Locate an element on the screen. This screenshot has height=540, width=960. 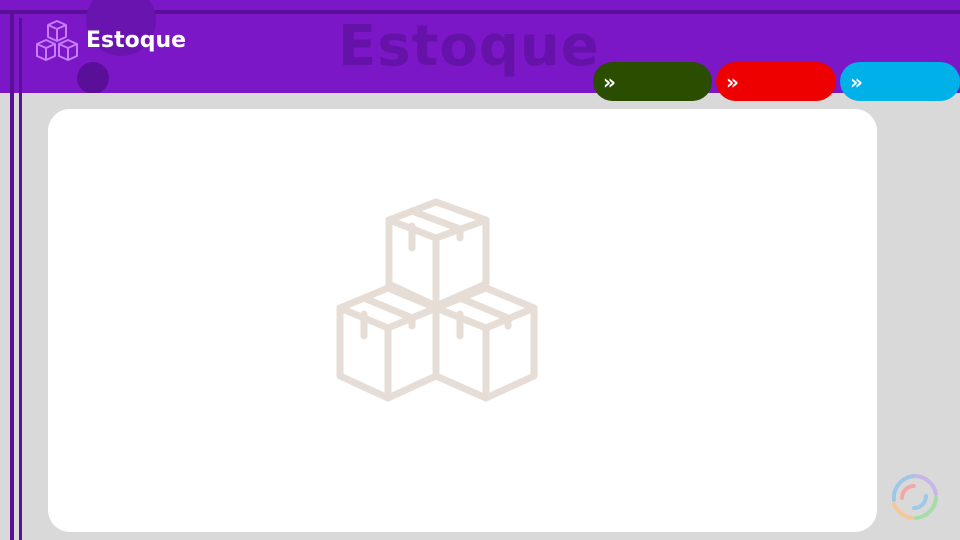
app-title: Estoque is located at coordinates (136, 40).